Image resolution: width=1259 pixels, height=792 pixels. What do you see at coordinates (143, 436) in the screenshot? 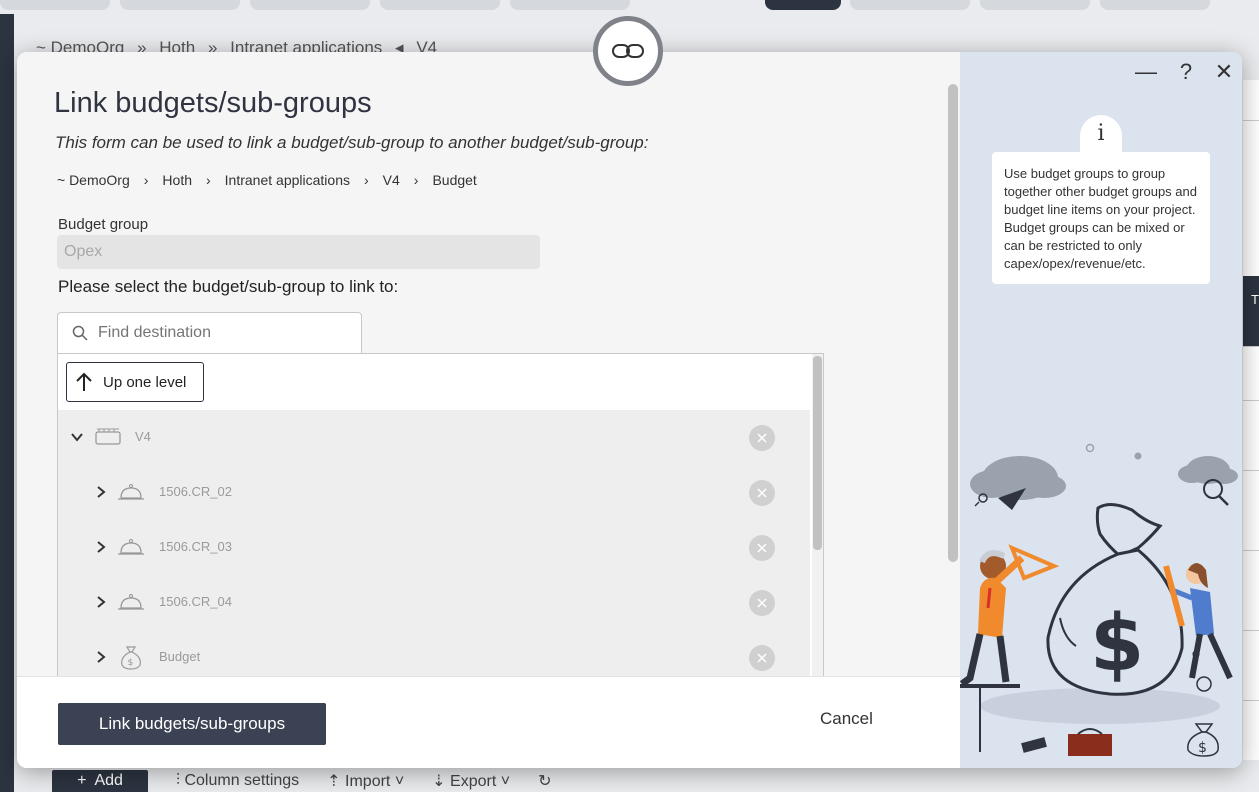
I see `tree-row-label: V4` at bounding box center [143, 436].